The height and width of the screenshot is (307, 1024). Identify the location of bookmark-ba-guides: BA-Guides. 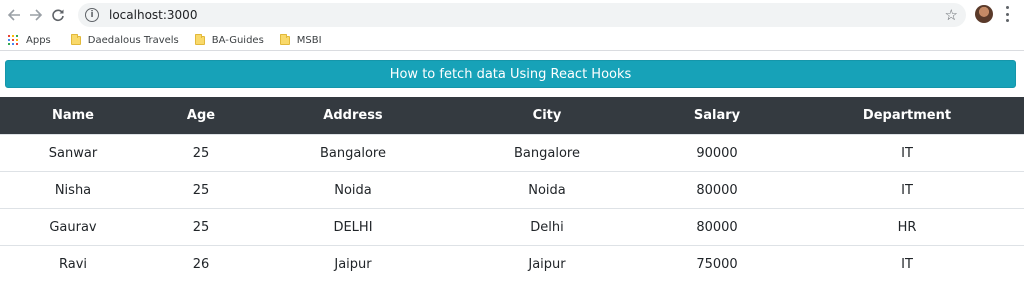
(229, 39).